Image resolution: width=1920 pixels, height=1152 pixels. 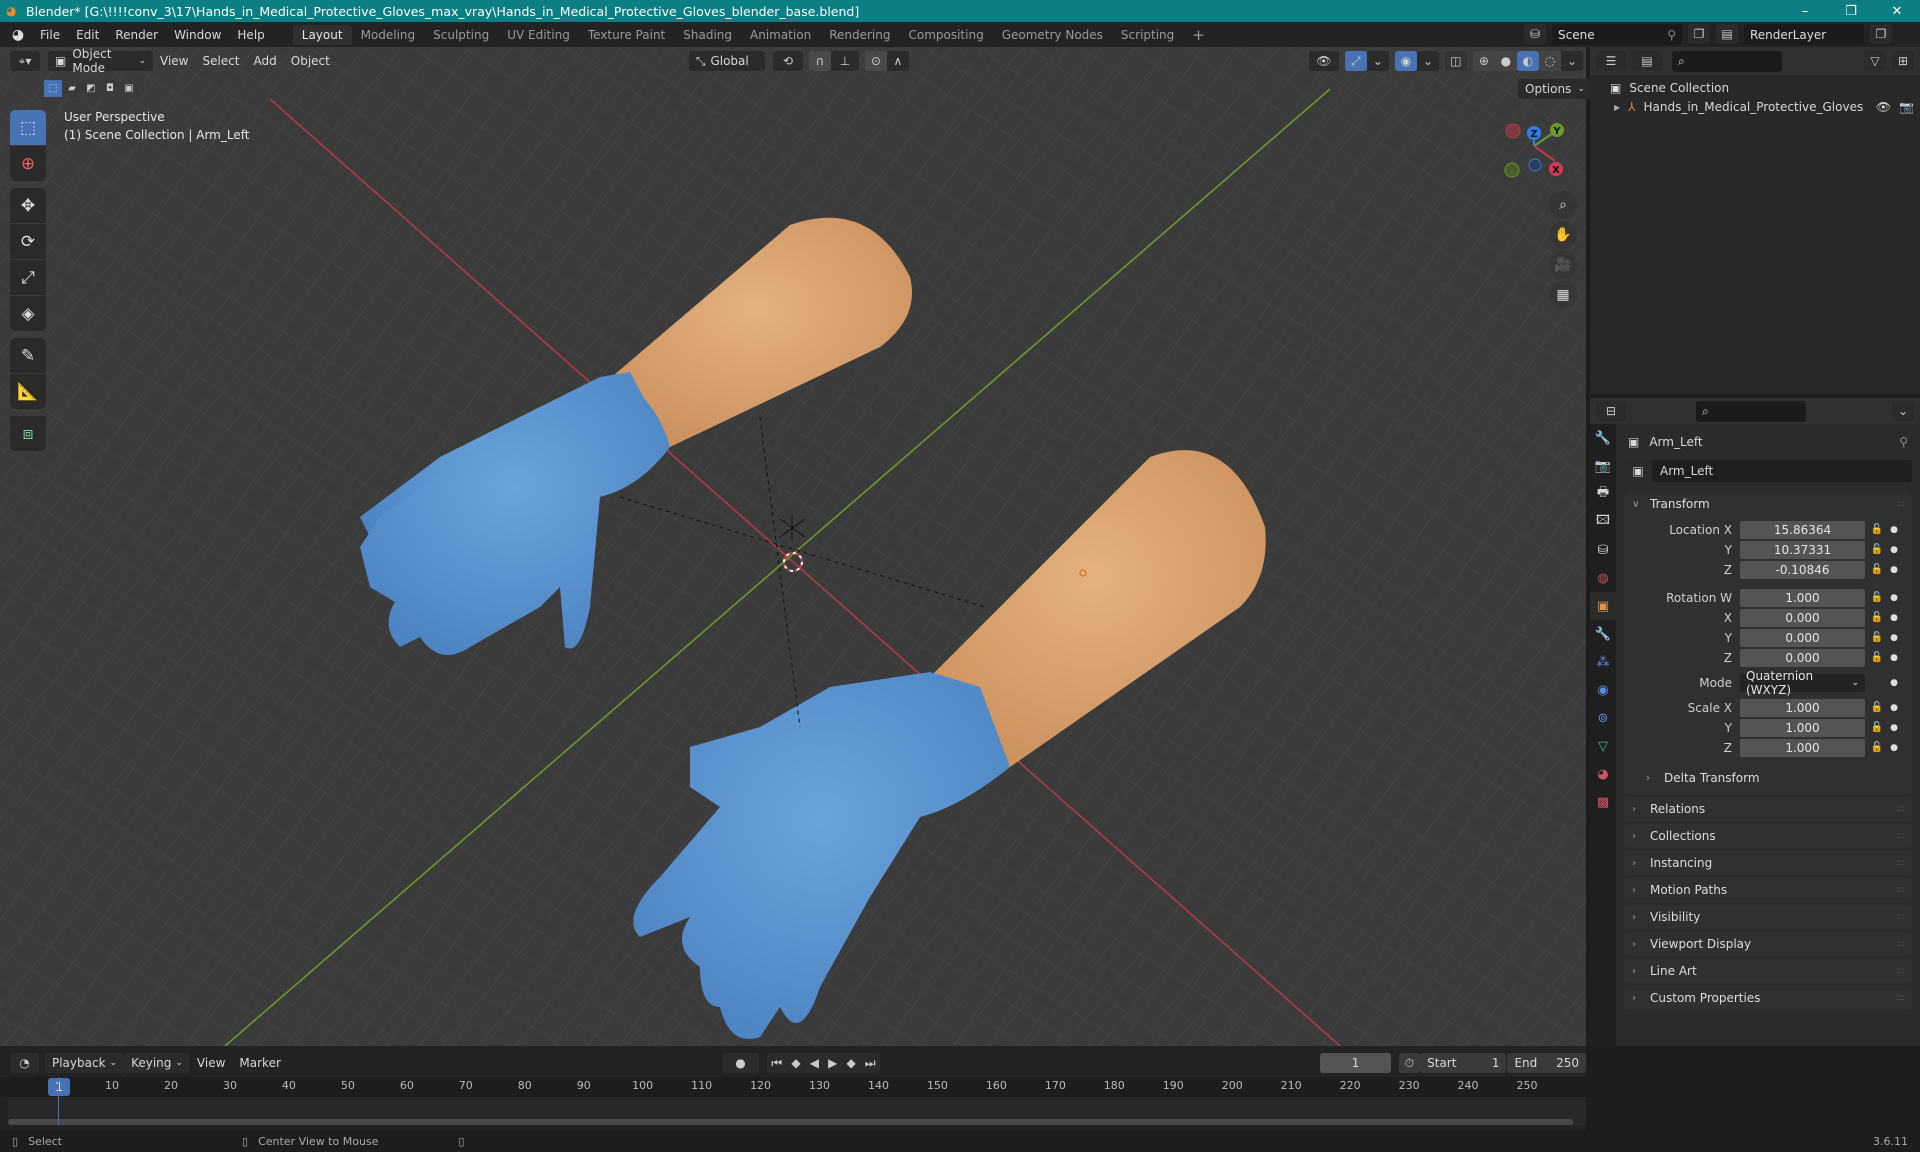 What do you see at coordinates (1802, 637) in the screenshot?
I see `rotation-y-field: 0.000` at bounding box center [1802, 637].